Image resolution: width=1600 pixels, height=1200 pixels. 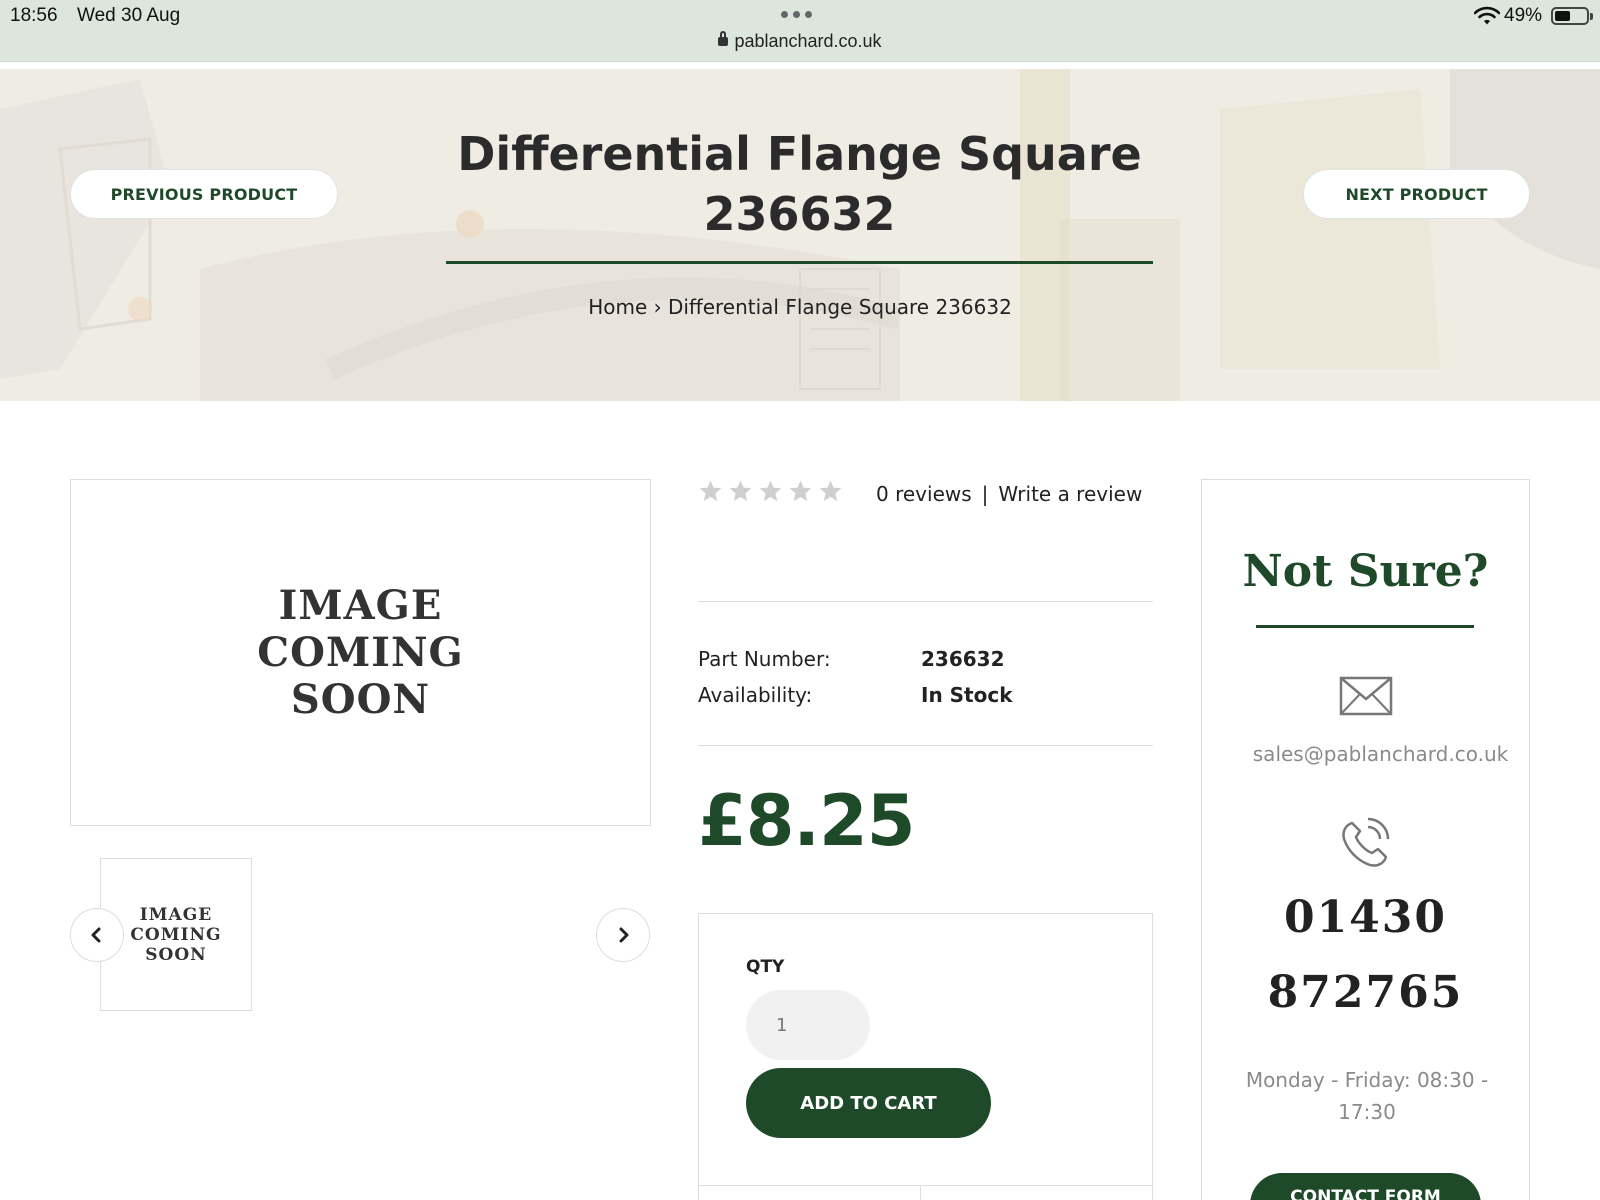 I want to click on next-product-button: NEXT PRODUCT, so click(x=1416, y=194).